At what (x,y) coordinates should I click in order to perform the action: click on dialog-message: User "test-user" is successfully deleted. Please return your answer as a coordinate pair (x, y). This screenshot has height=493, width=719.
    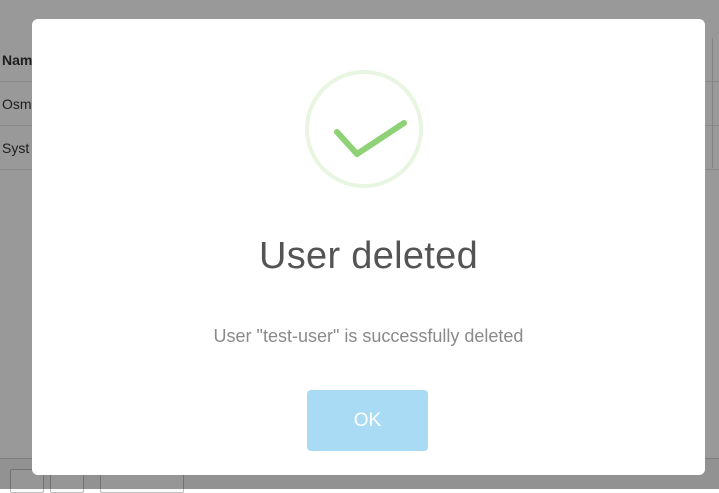
    Looking at the image, I should click on (368, 336).